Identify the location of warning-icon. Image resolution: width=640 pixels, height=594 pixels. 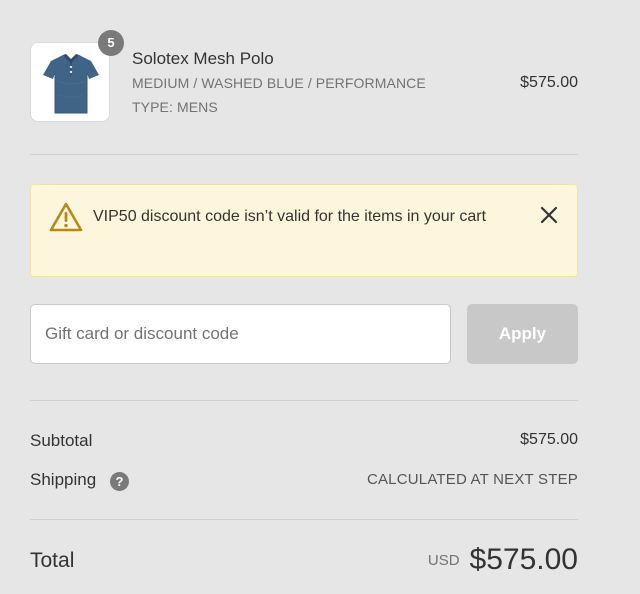
(66, 217).